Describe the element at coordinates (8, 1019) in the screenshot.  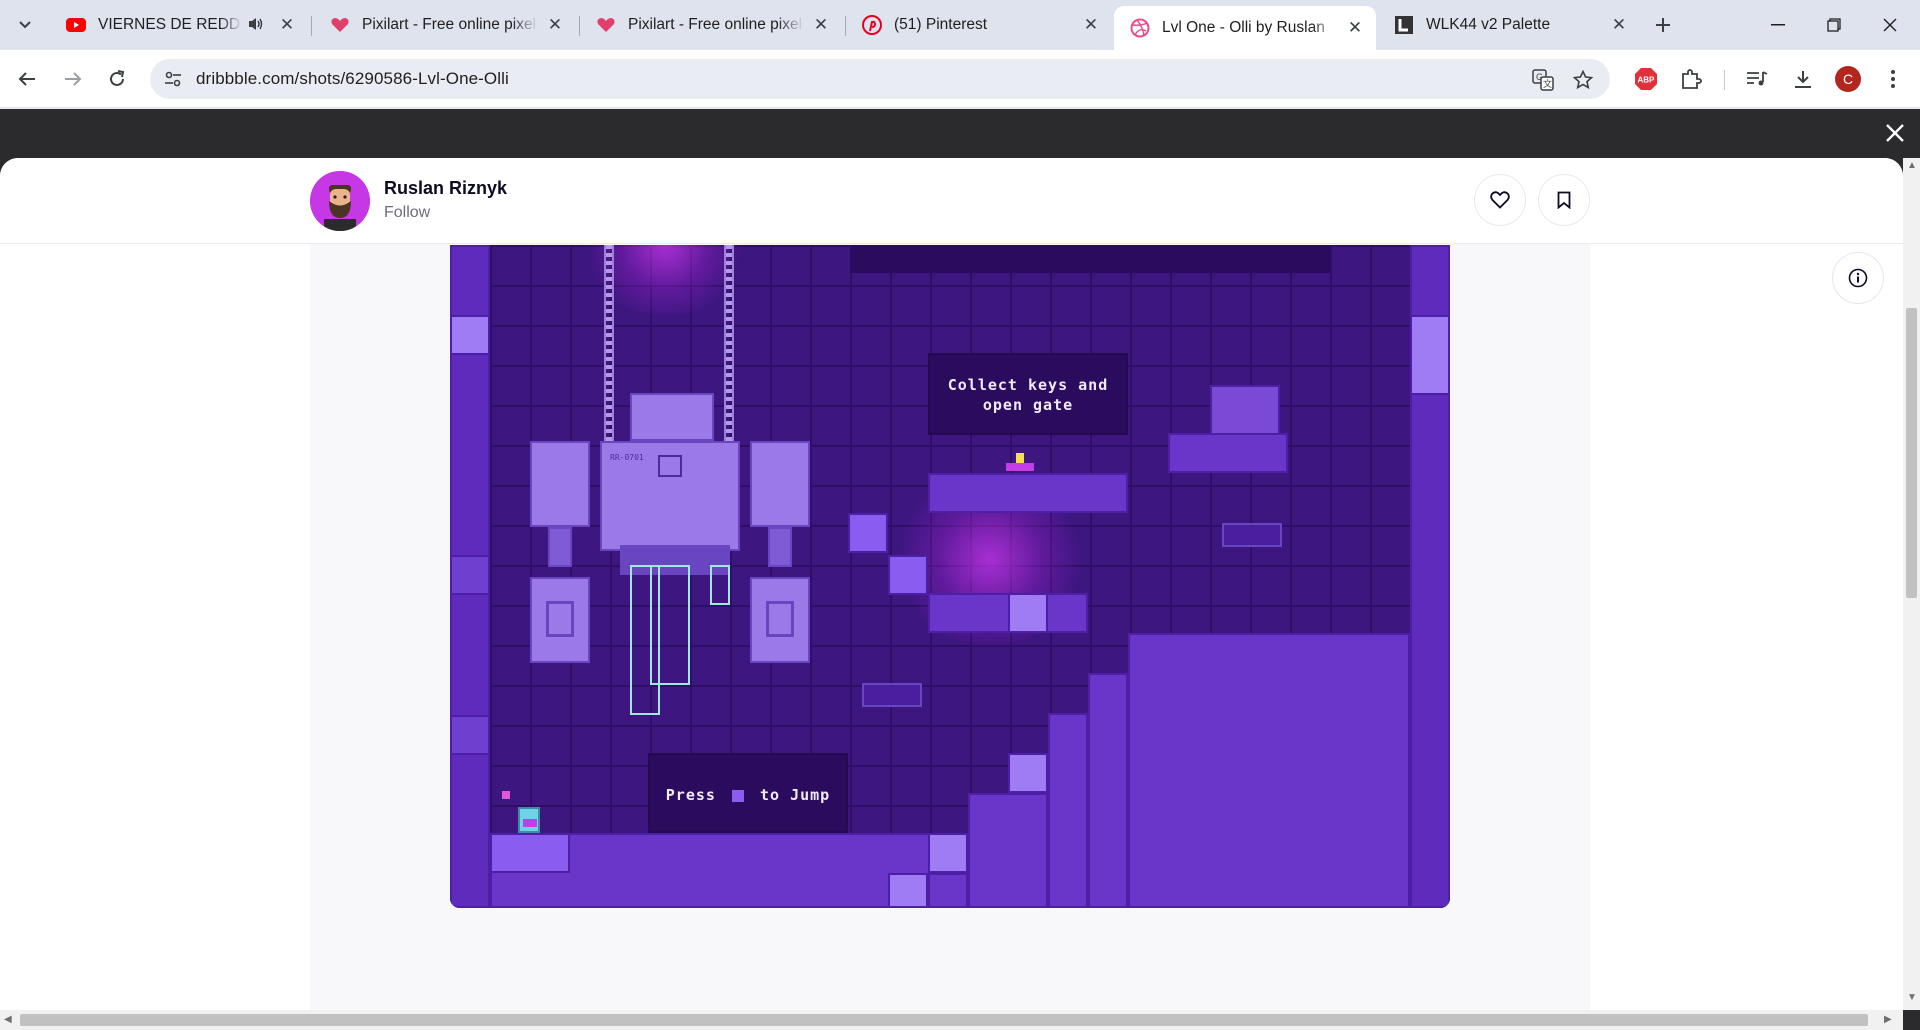
I see `scroll-left-arrow-icon: ◀` at that location.